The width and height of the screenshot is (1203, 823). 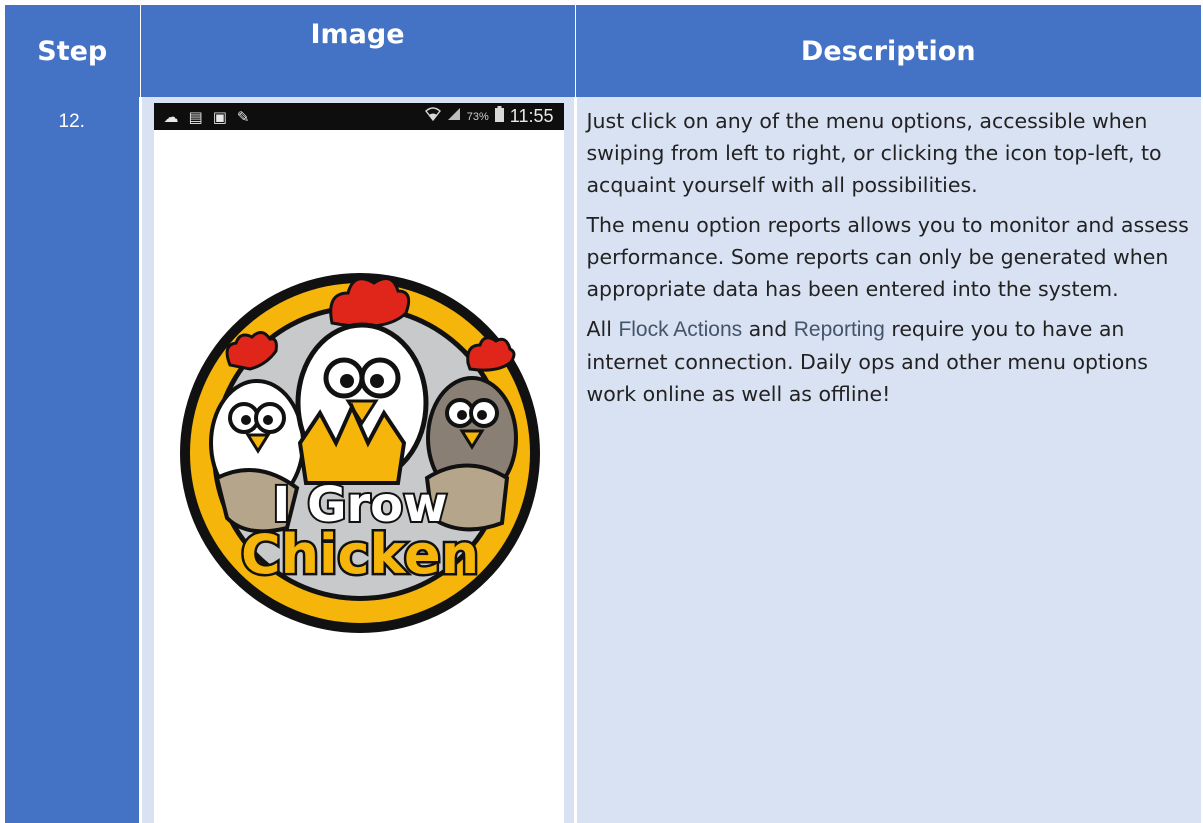 I want to click on i-grow-chicken-logo: I Grow Chicken, so click(x=362, y=448).